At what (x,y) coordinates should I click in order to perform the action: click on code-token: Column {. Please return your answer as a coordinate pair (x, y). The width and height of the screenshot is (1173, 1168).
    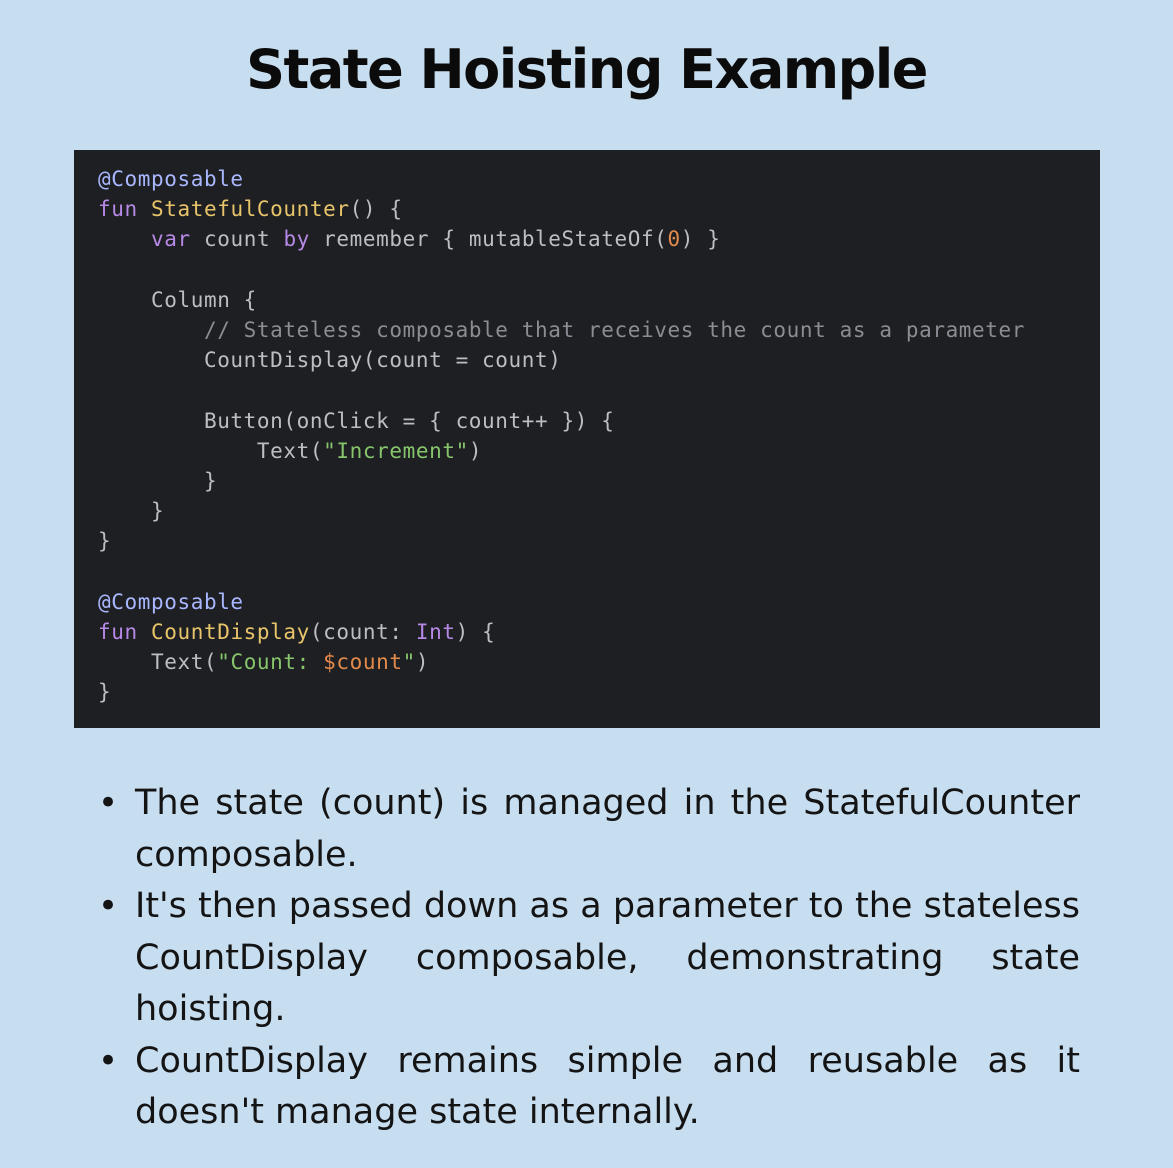
    Looking at the image, I should click on (177, 299).